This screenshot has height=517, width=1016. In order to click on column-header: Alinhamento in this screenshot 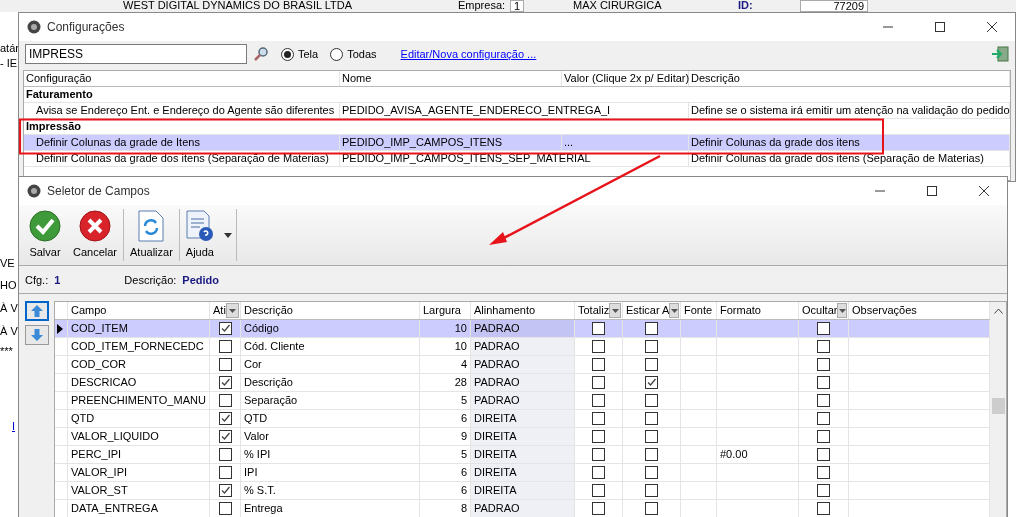, I will do `click(523, 310)`.